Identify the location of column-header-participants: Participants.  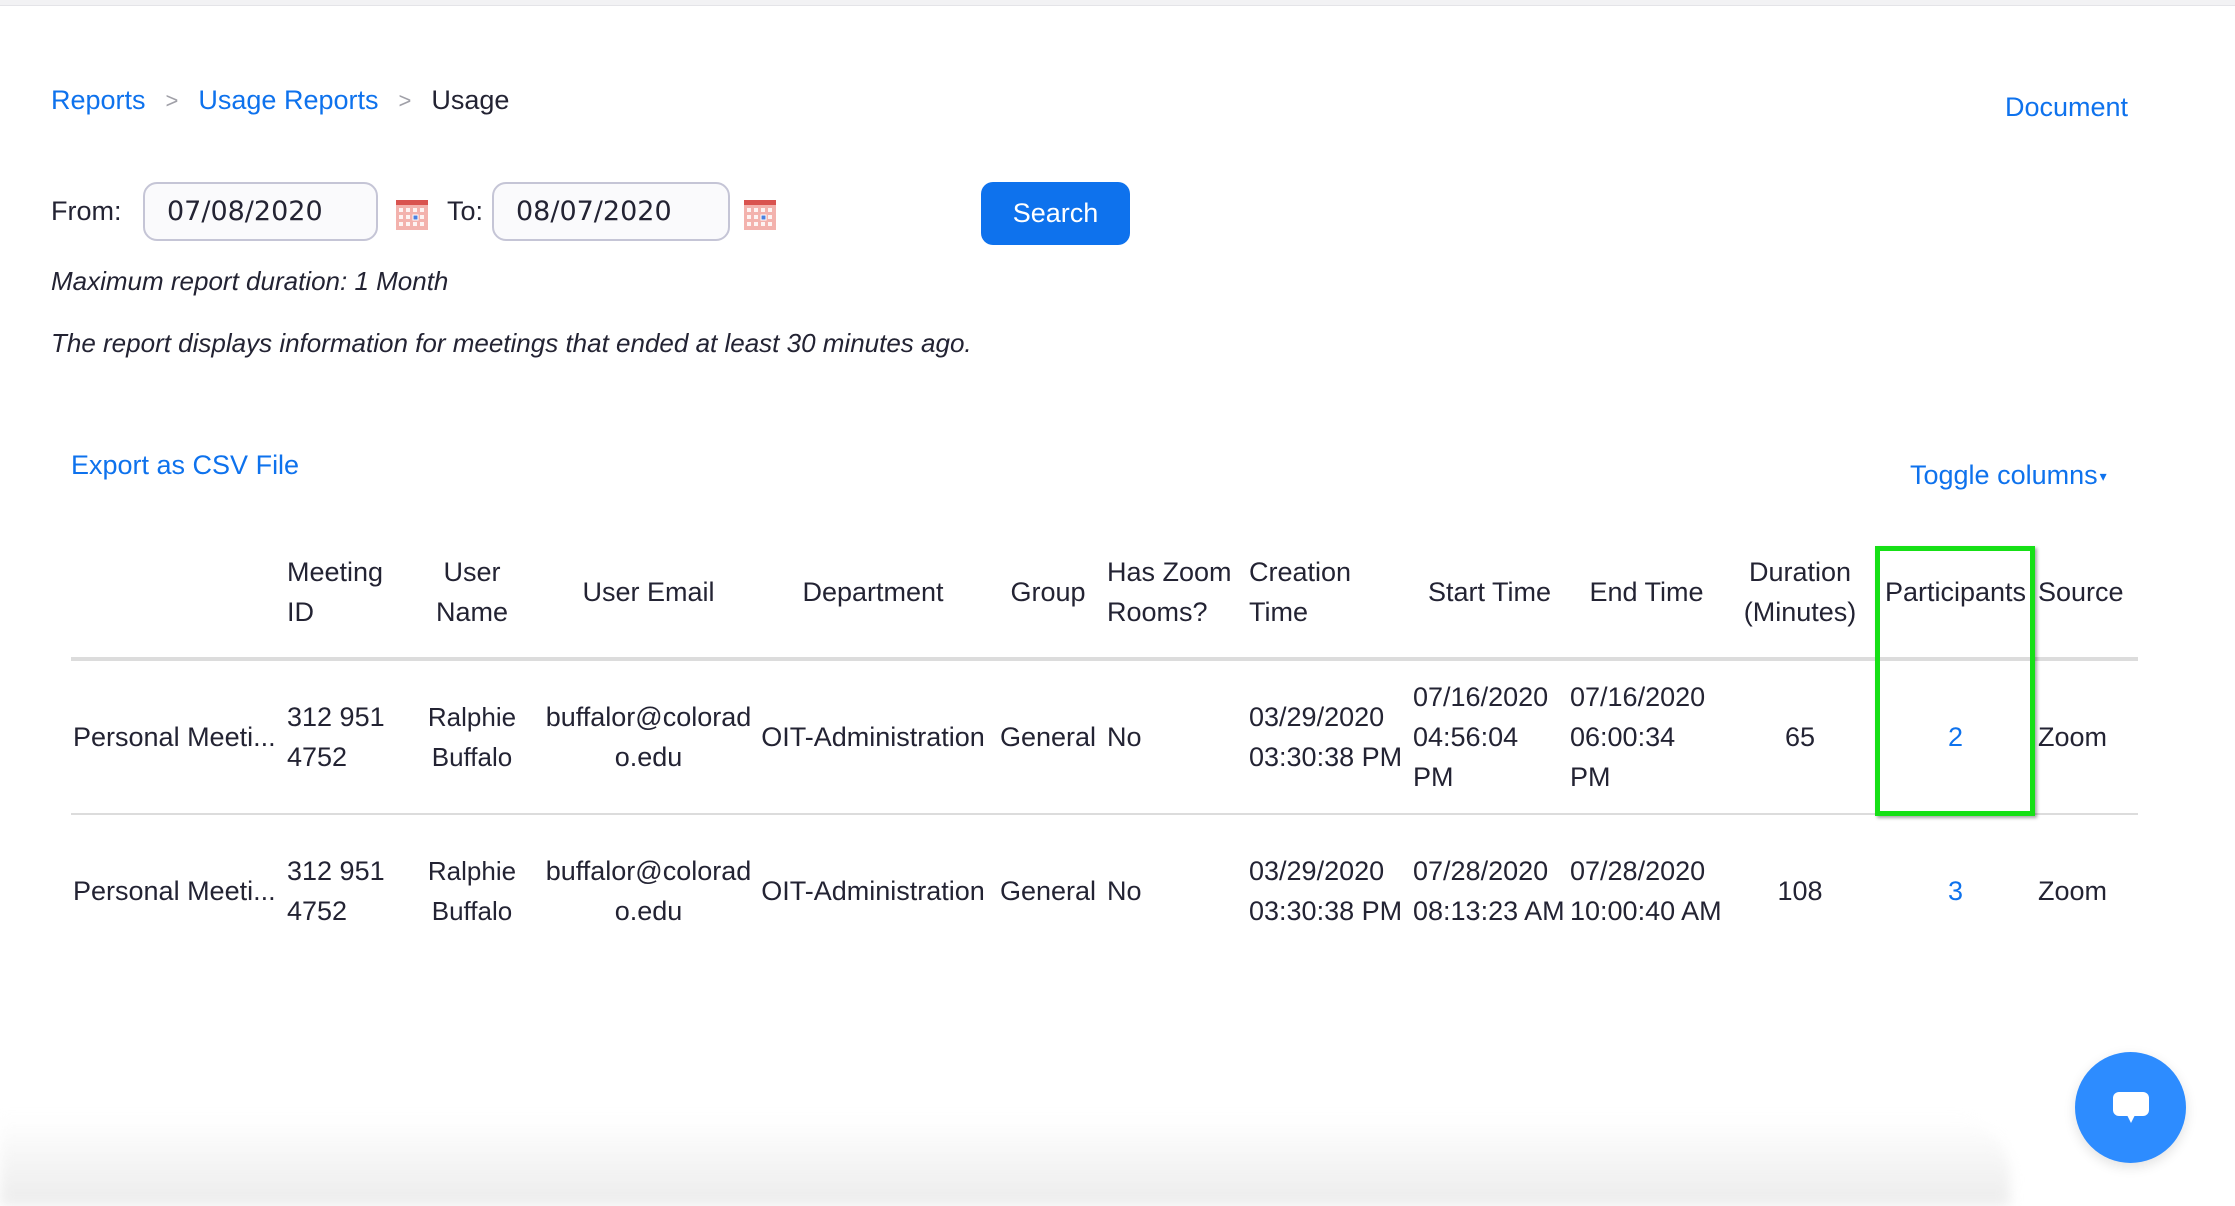
(1955, 594).